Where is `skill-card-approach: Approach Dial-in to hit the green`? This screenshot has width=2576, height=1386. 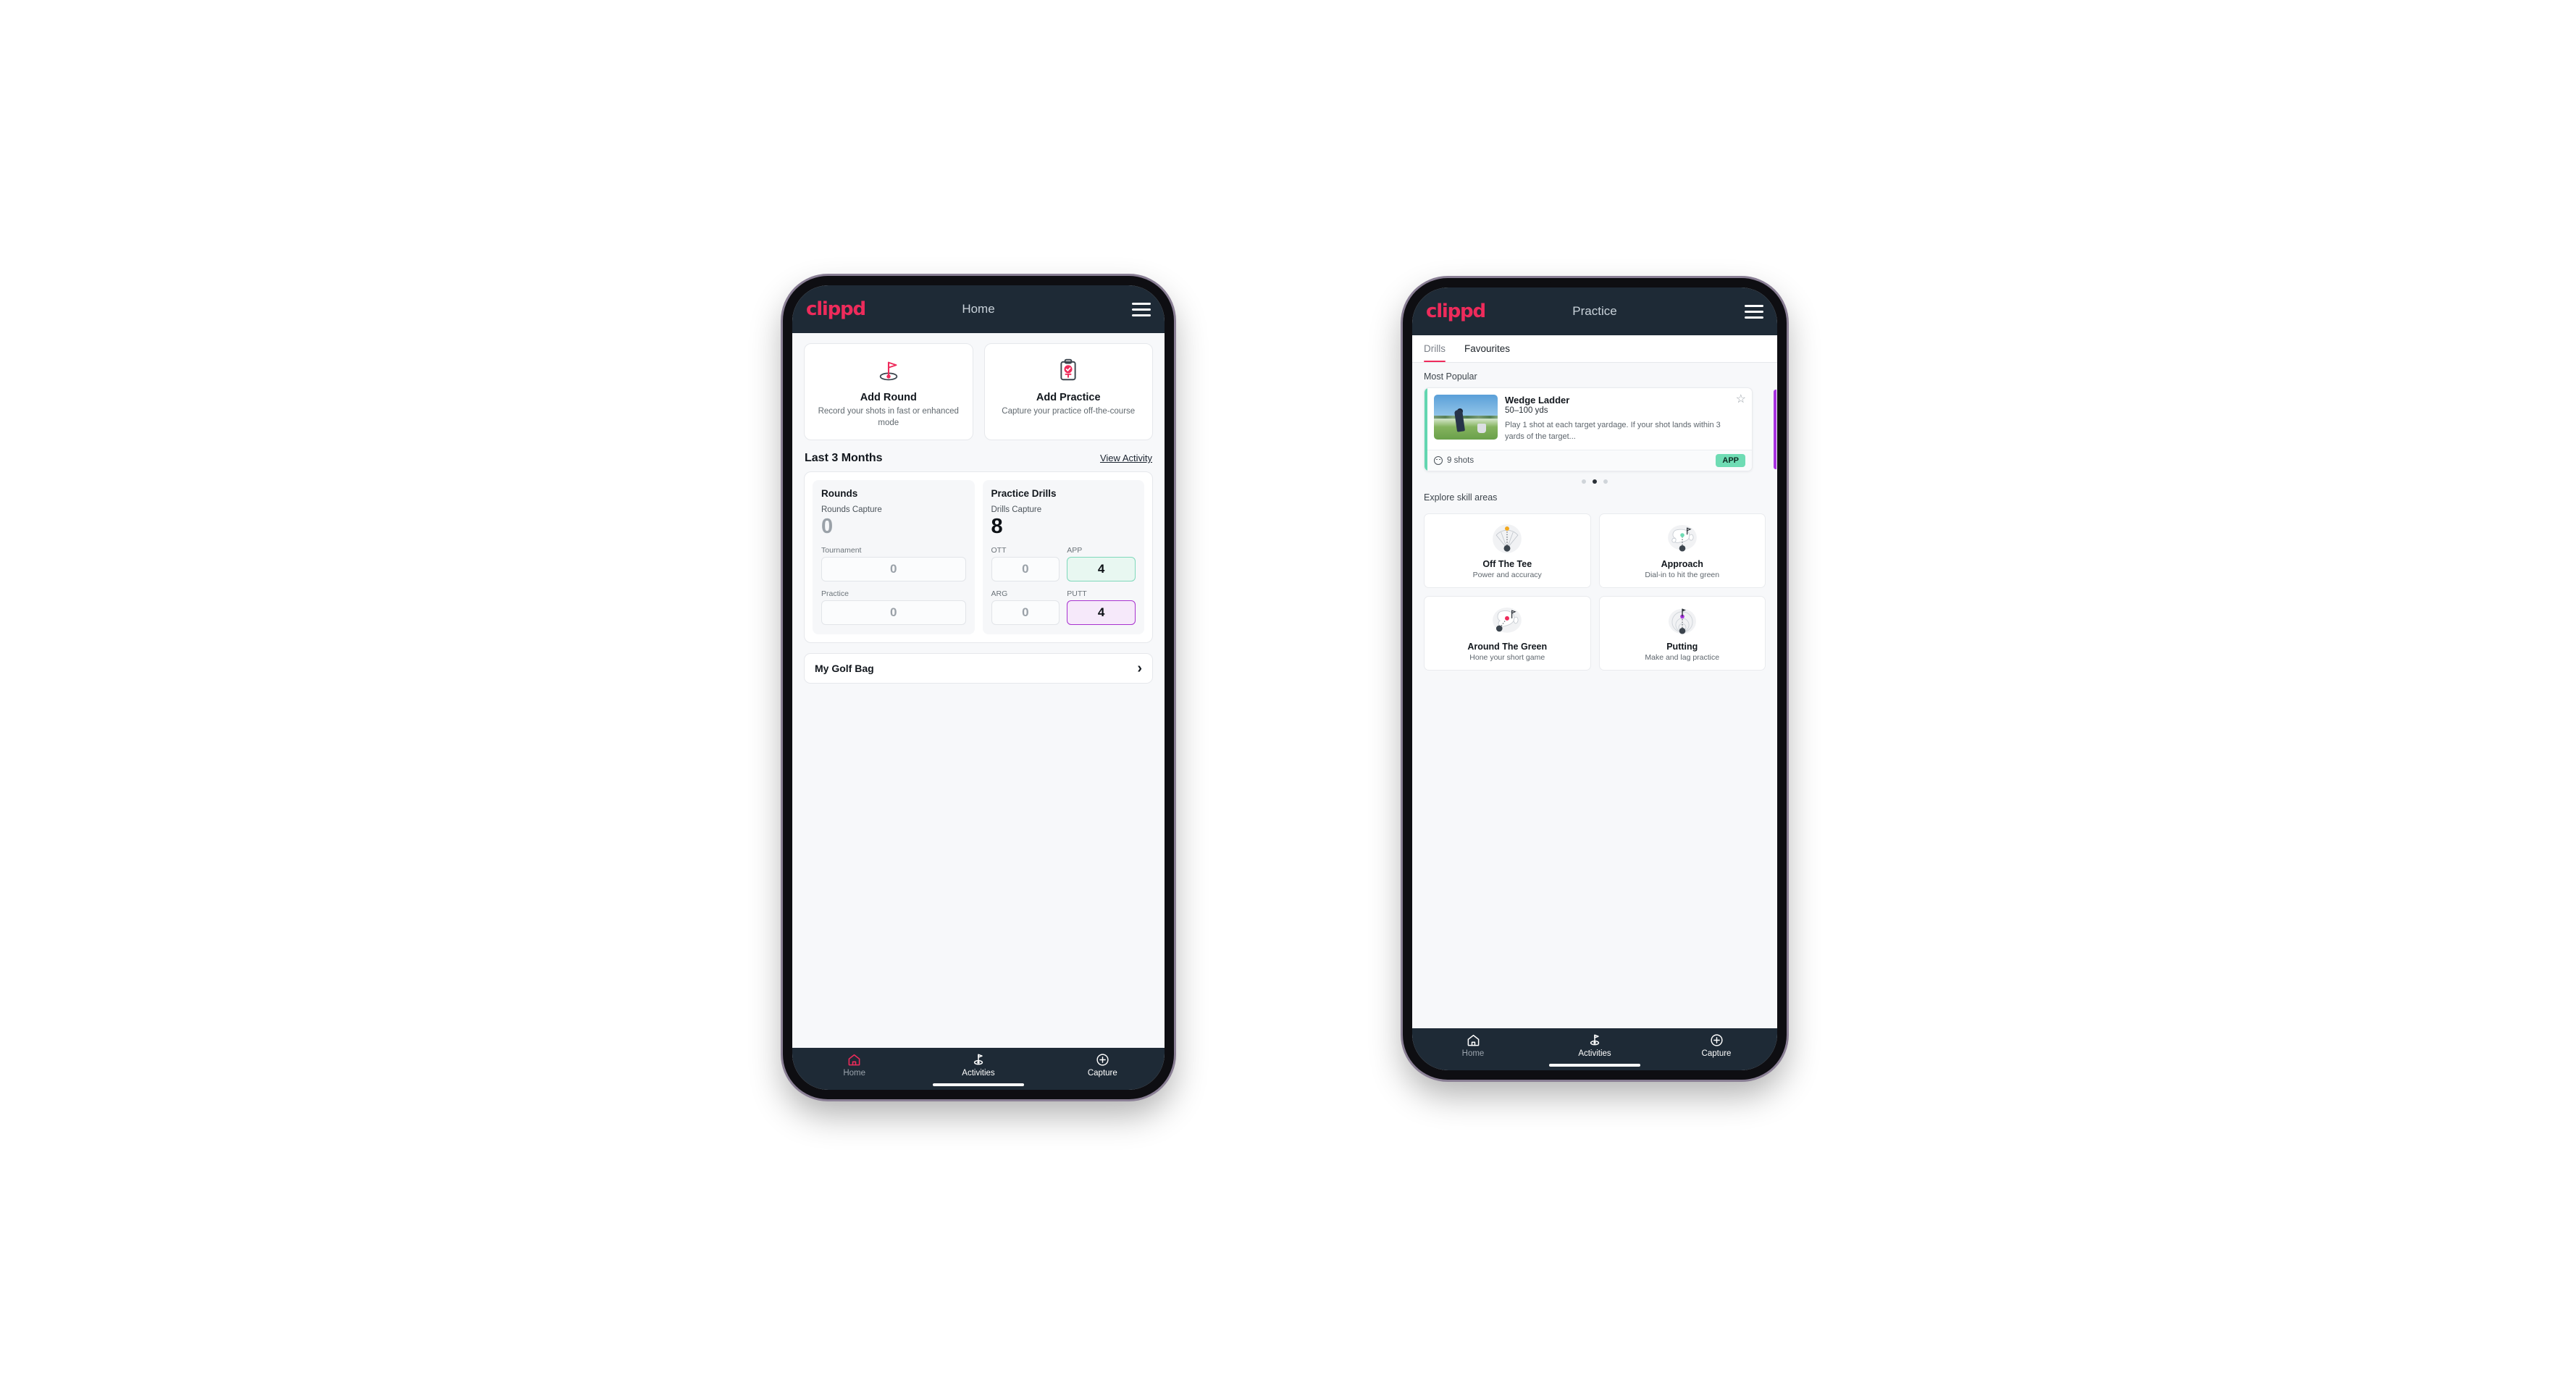 skill-card-approach: Approach Dial-in to hit the green is located at coordinates (1682, 550).